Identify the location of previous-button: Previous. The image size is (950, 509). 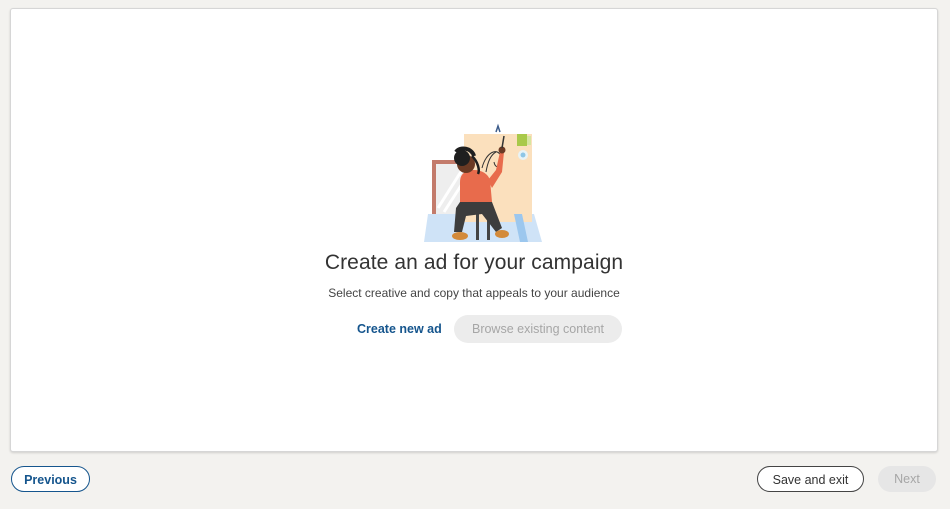
(50, 479).